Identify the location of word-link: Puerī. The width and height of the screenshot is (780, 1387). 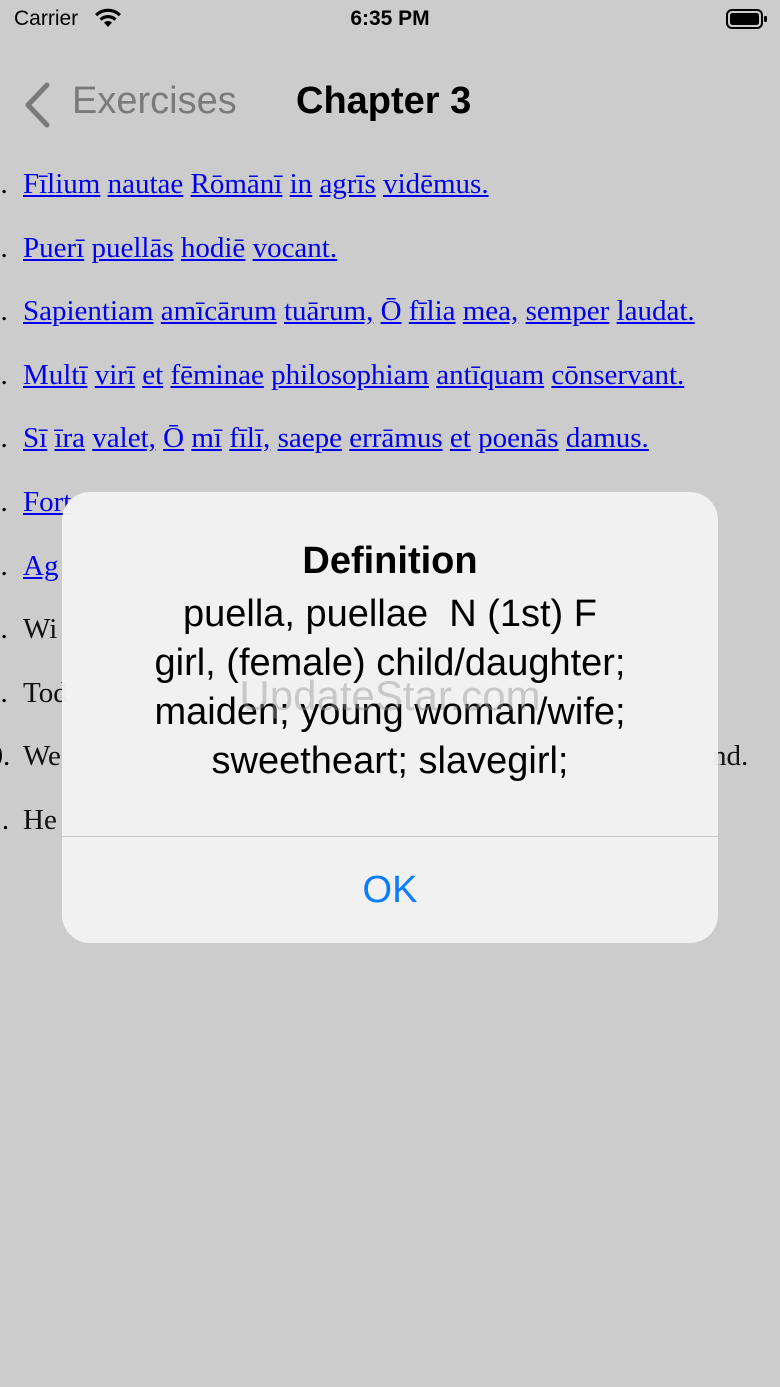
(53, 248).